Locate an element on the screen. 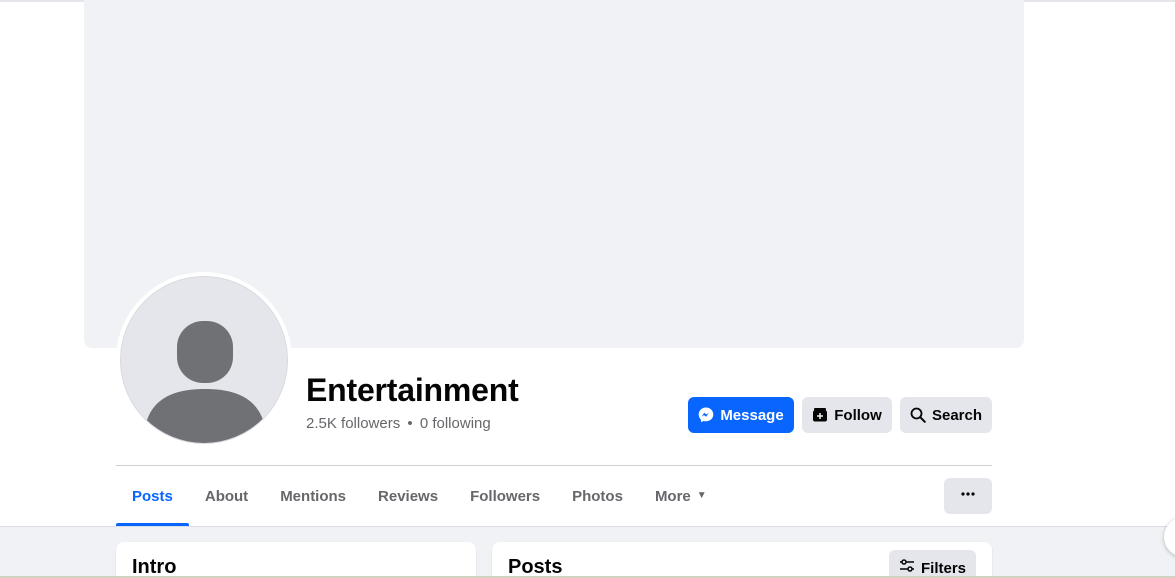 The height and width of the screenshot is (578, 1175). tab-about: About is located at coordinates (226, 496).